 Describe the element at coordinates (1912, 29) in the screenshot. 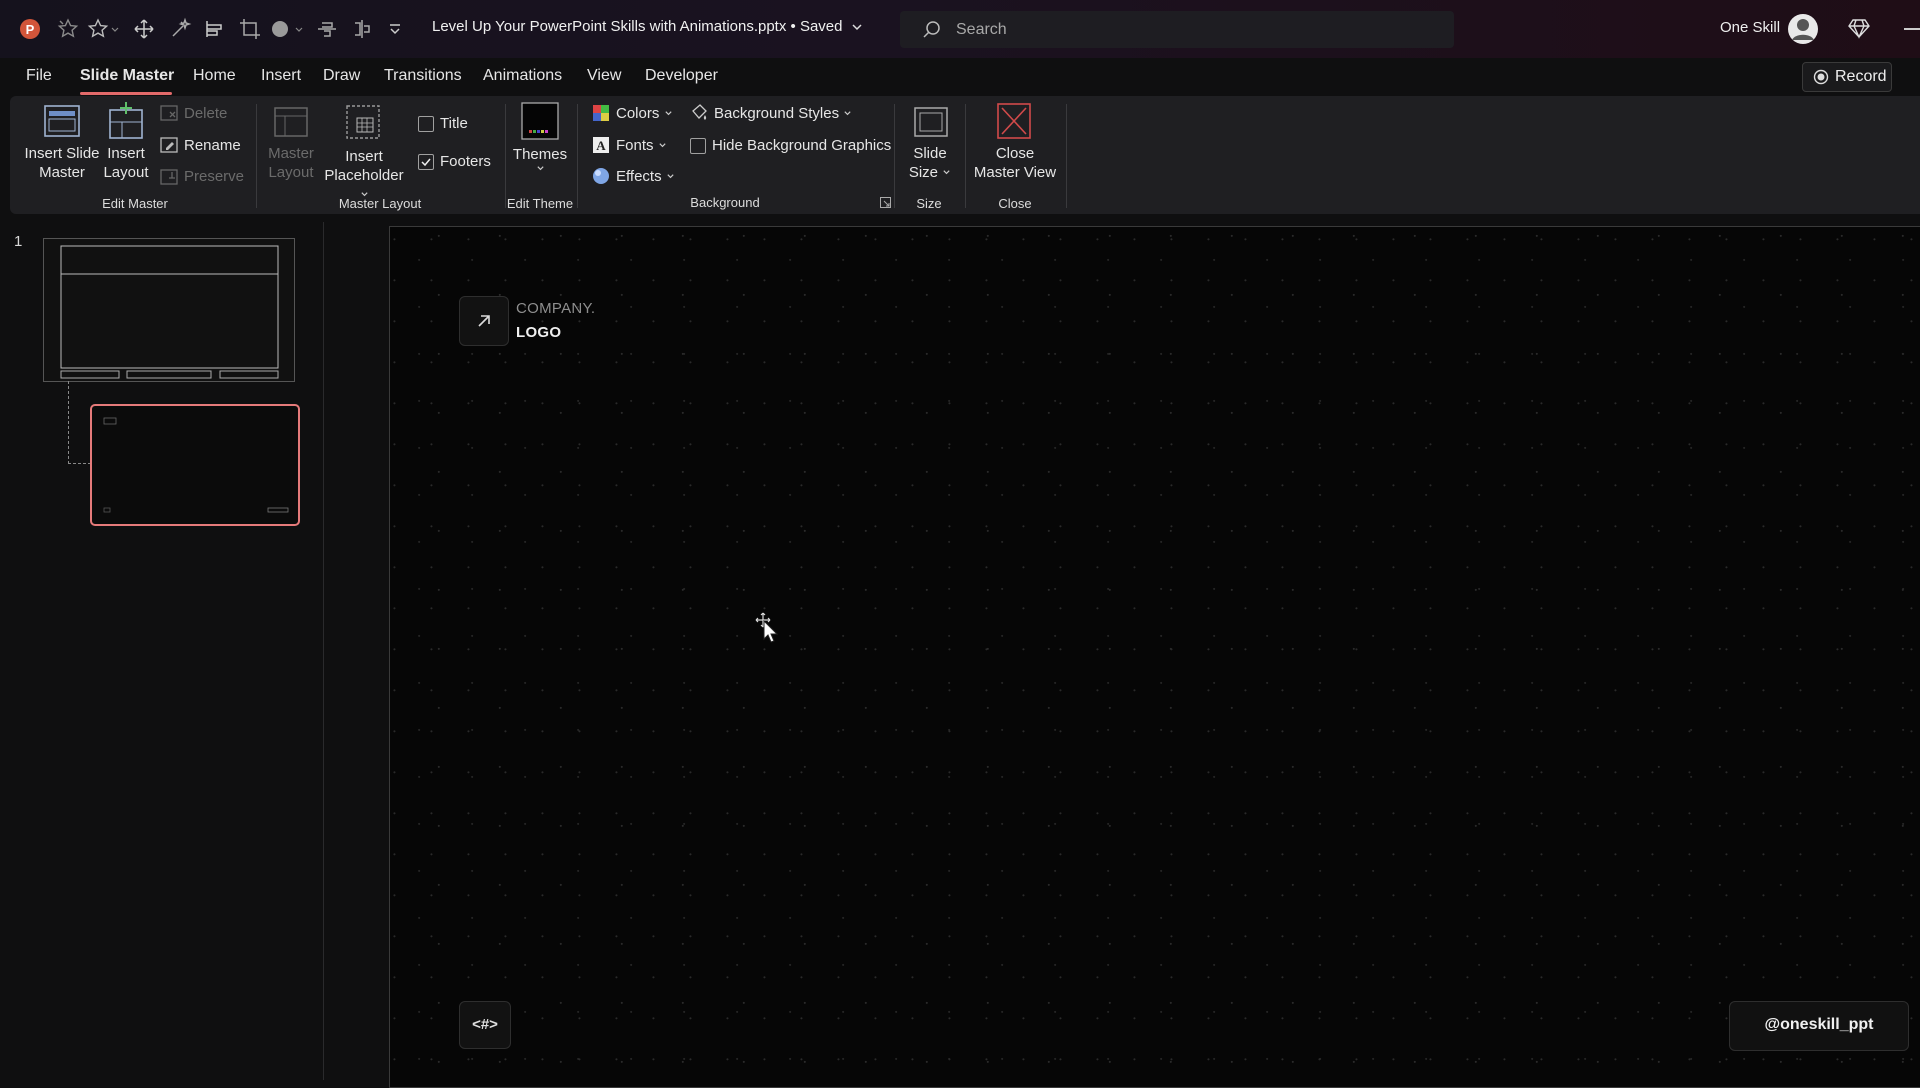

I see `minimize-icon` at that location.